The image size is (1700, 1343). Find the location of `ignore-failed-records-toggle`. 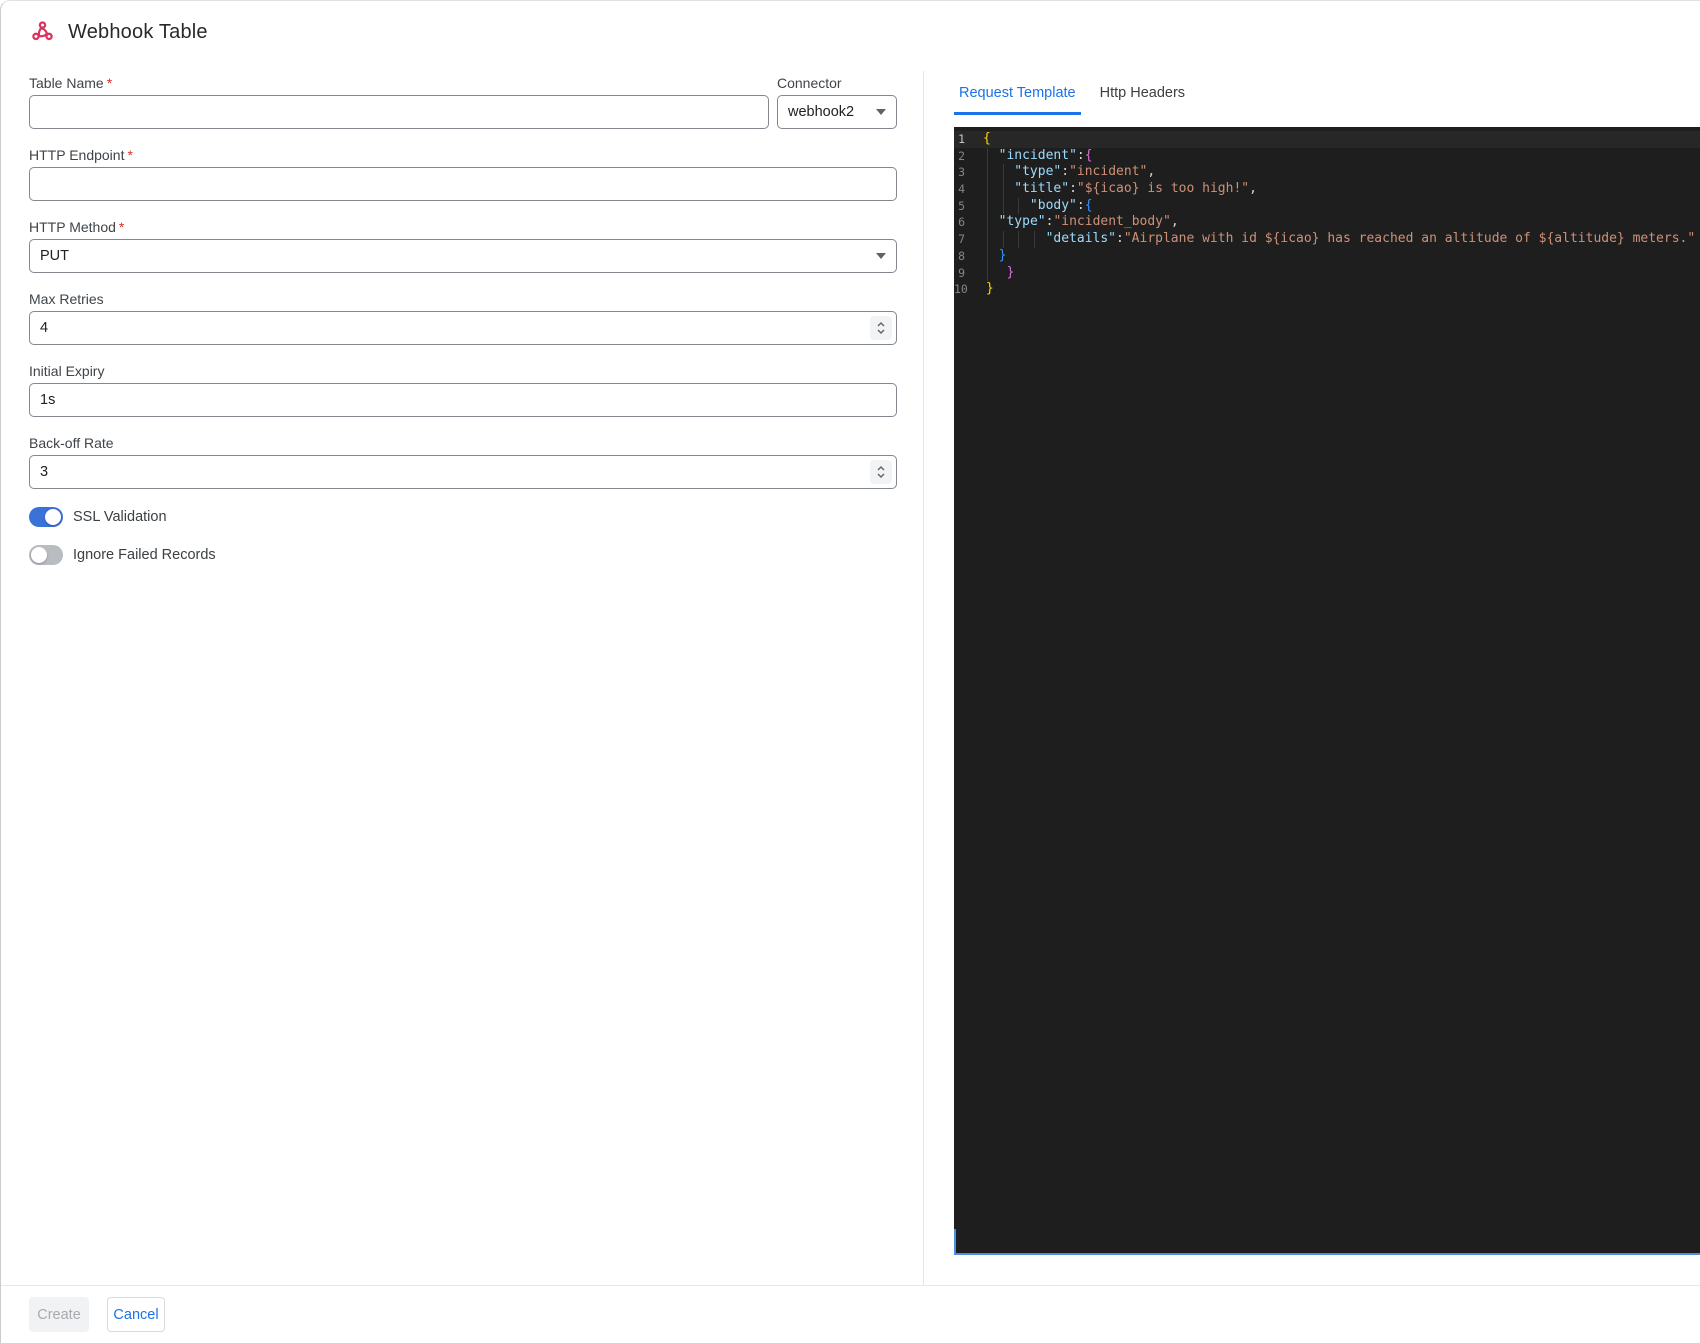

ignore-failed-records-toggle is located at coordinates (46, 555).